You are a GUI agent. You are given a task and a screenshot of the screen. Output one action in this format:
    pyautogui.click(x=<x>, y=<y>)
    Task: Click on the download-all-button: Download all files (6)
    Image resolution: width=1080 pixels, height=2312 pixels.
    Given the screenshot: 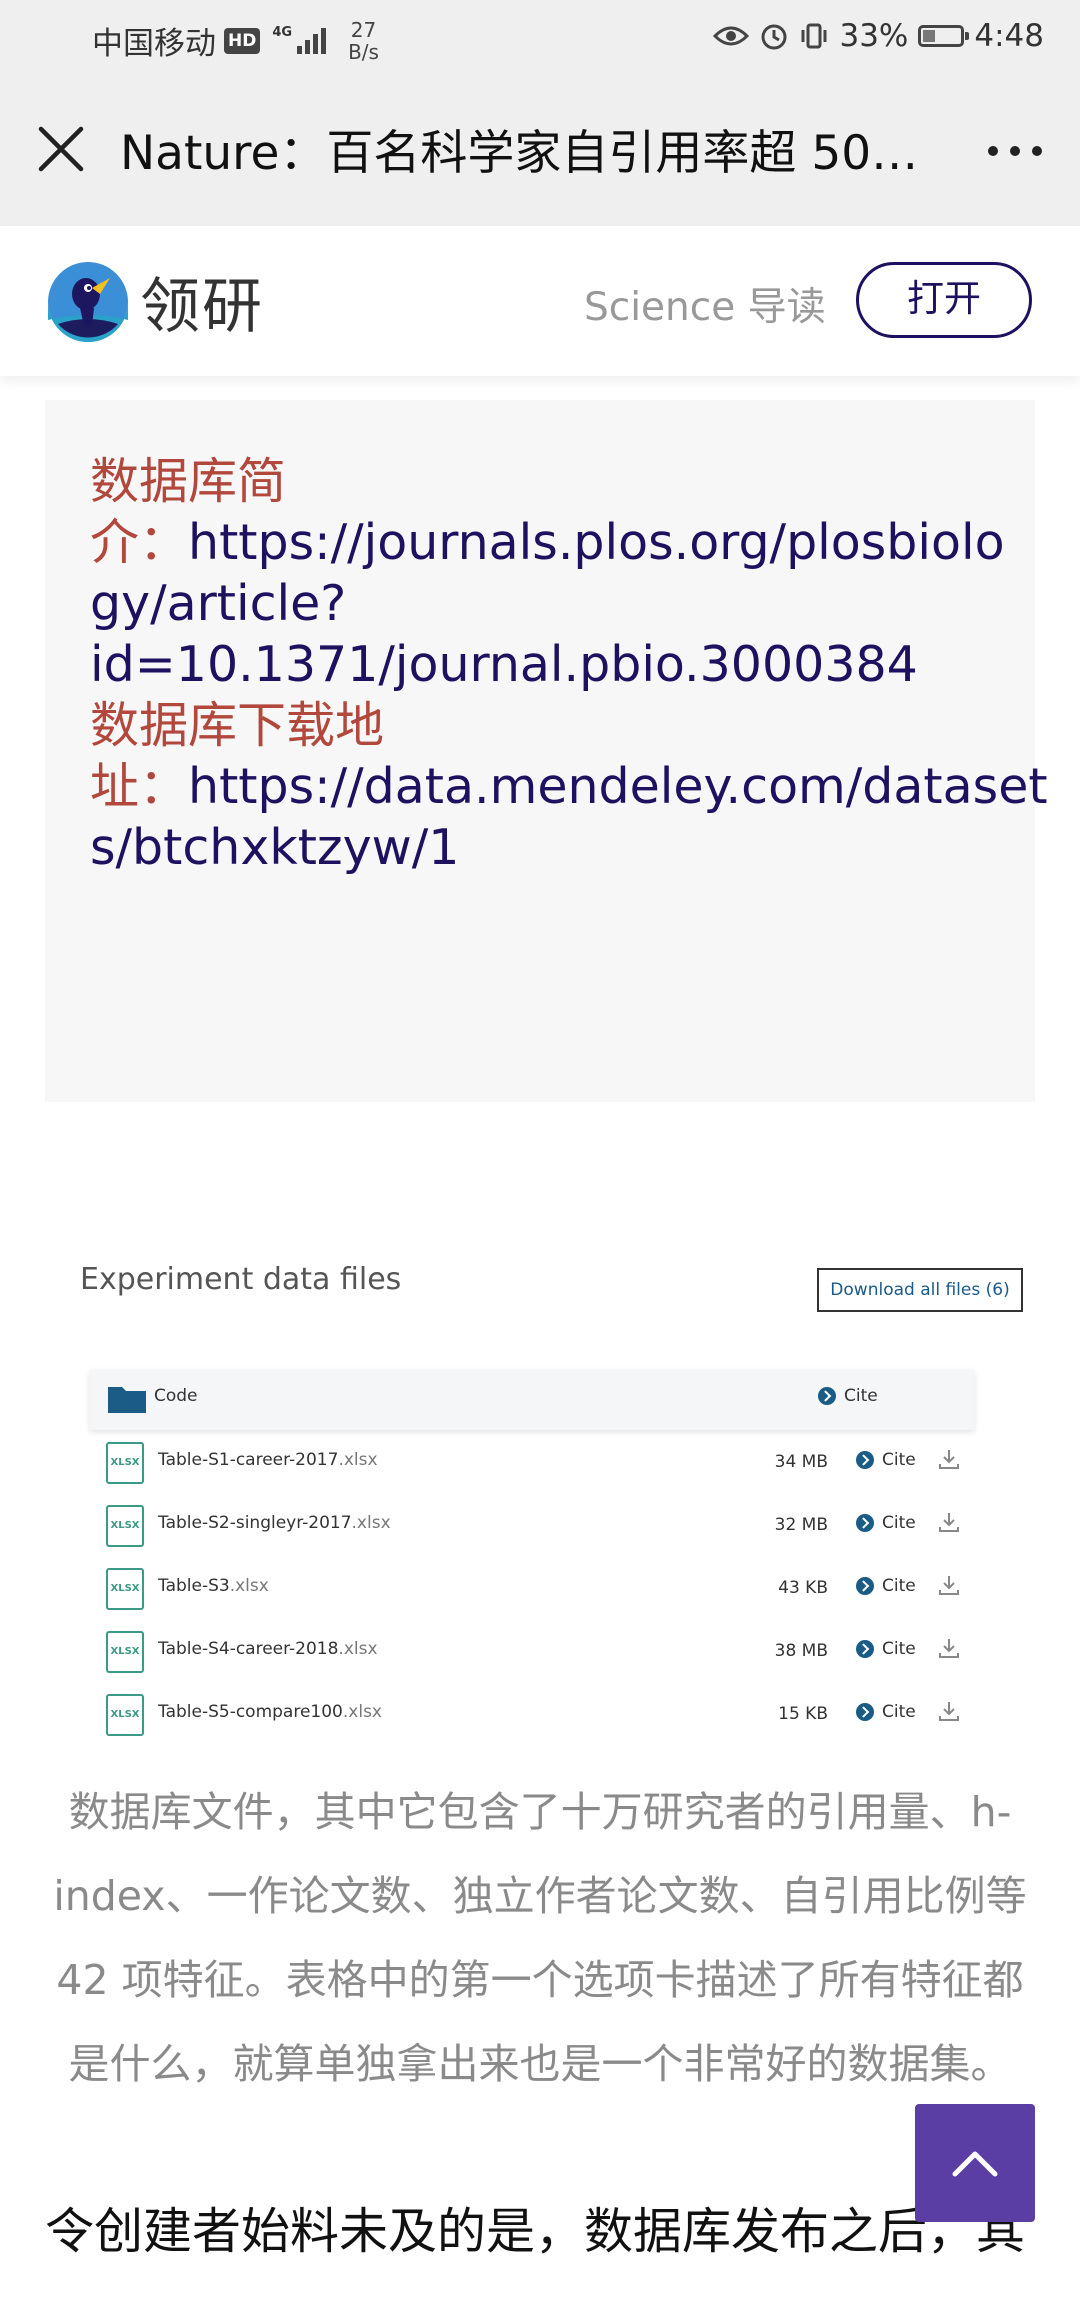 What is the action you would take?
    pyautogui.click(x=920, y=1290)
    